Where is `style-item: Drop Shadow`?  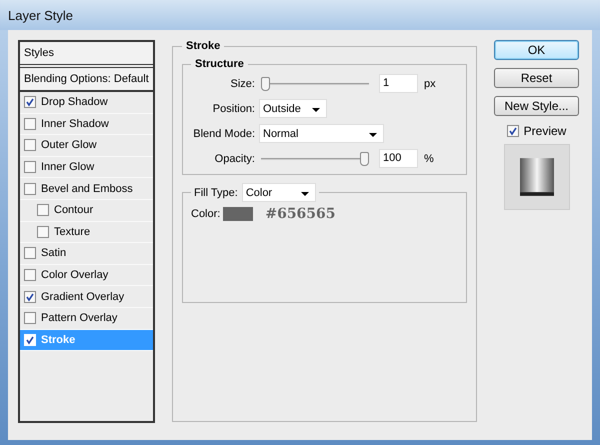 style-item: Drop Shadow is located at coordinates (86, 103).